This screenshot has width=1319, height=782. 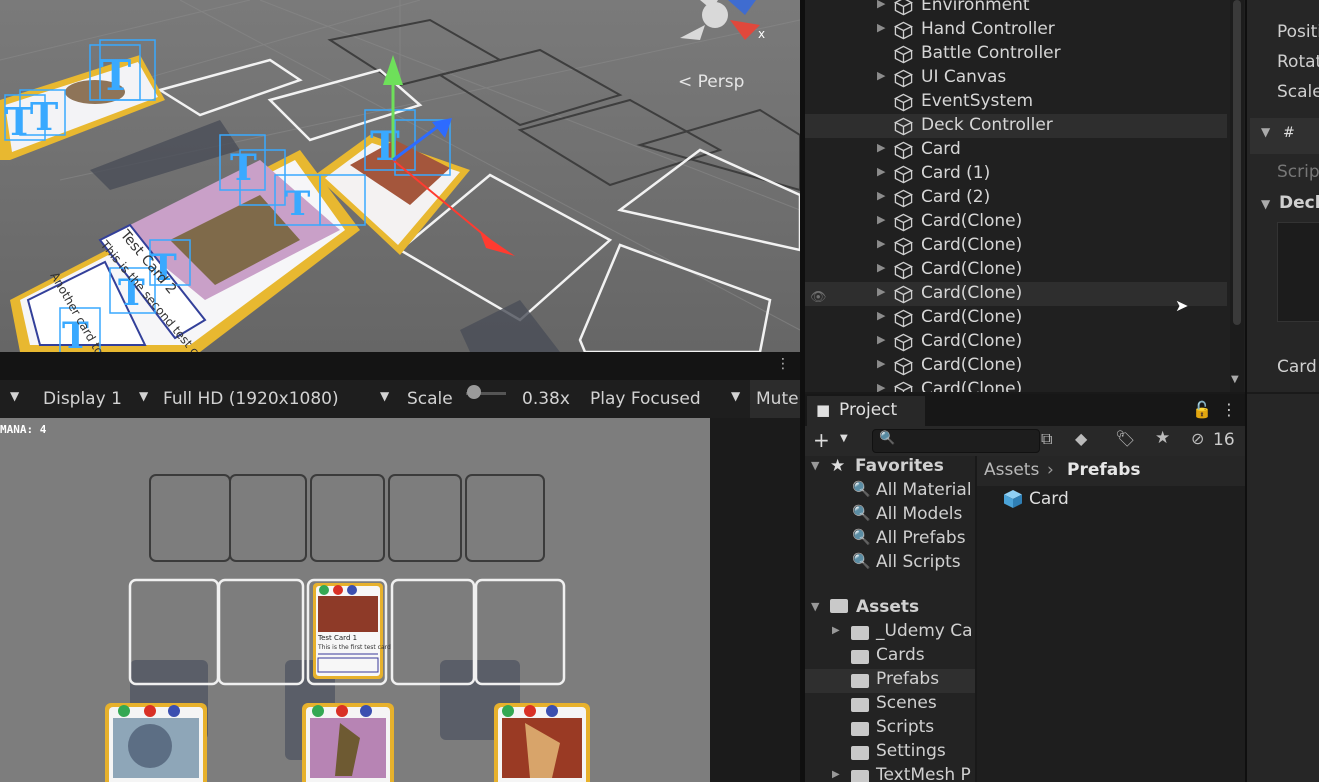 I want to click on more-options-icon: ⋮, so click(x=783, y=364).